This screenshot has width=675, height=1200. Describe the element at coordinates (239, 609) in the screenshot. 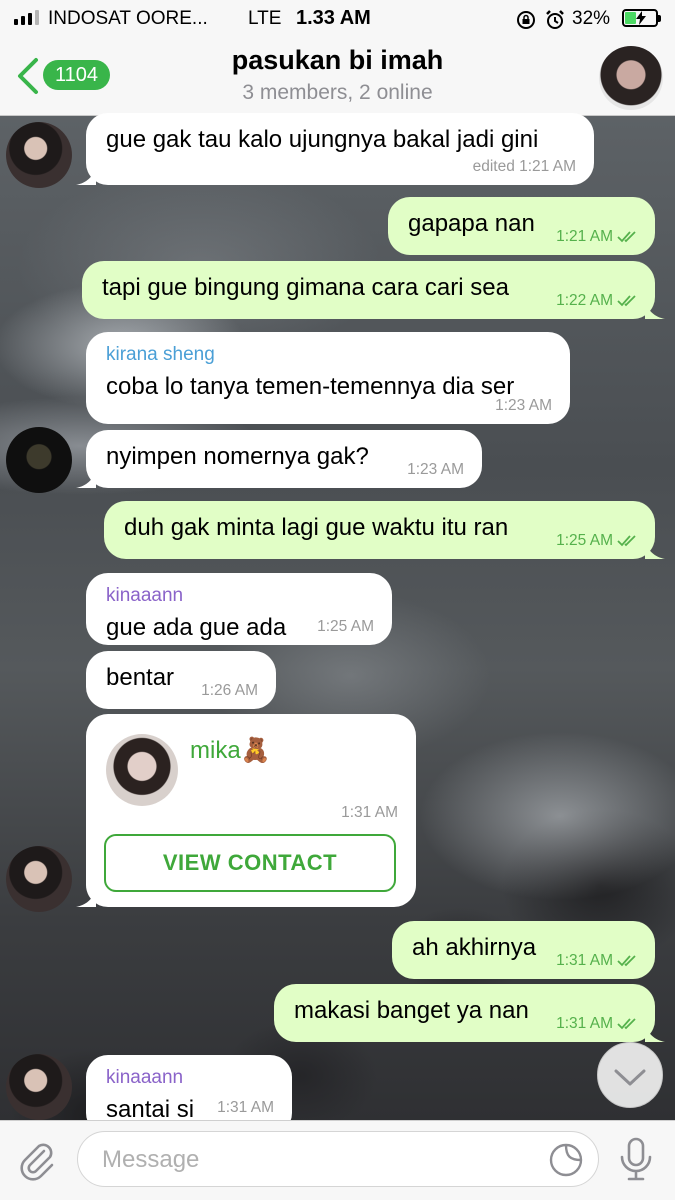

I see `message-bubble-incoming: kinaaann gue ada gue ada 1:25 AM` at that location.